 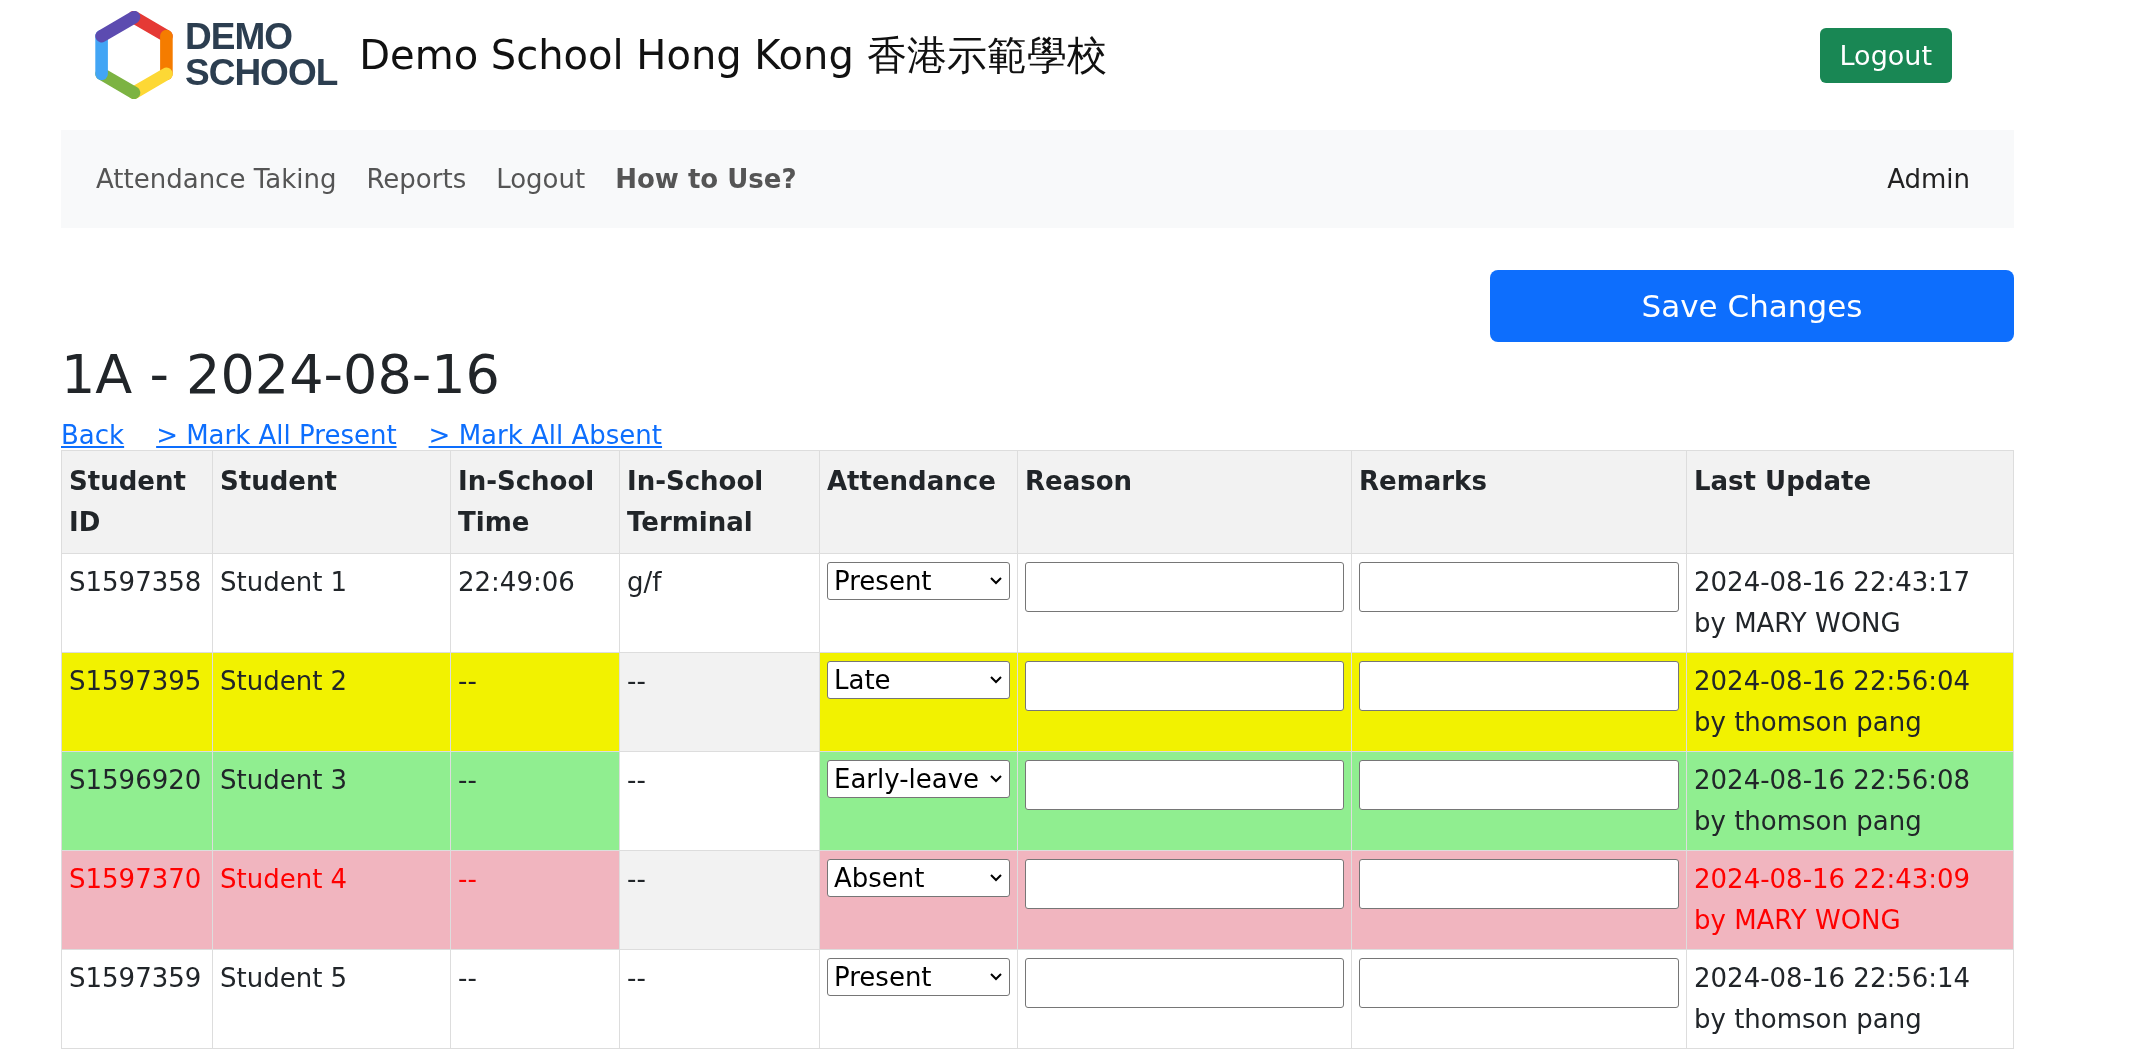 What do you see at coordinates (918, 680) in the screenshot?
I see `attendance-select: Late` at bounding box center [918, 680].